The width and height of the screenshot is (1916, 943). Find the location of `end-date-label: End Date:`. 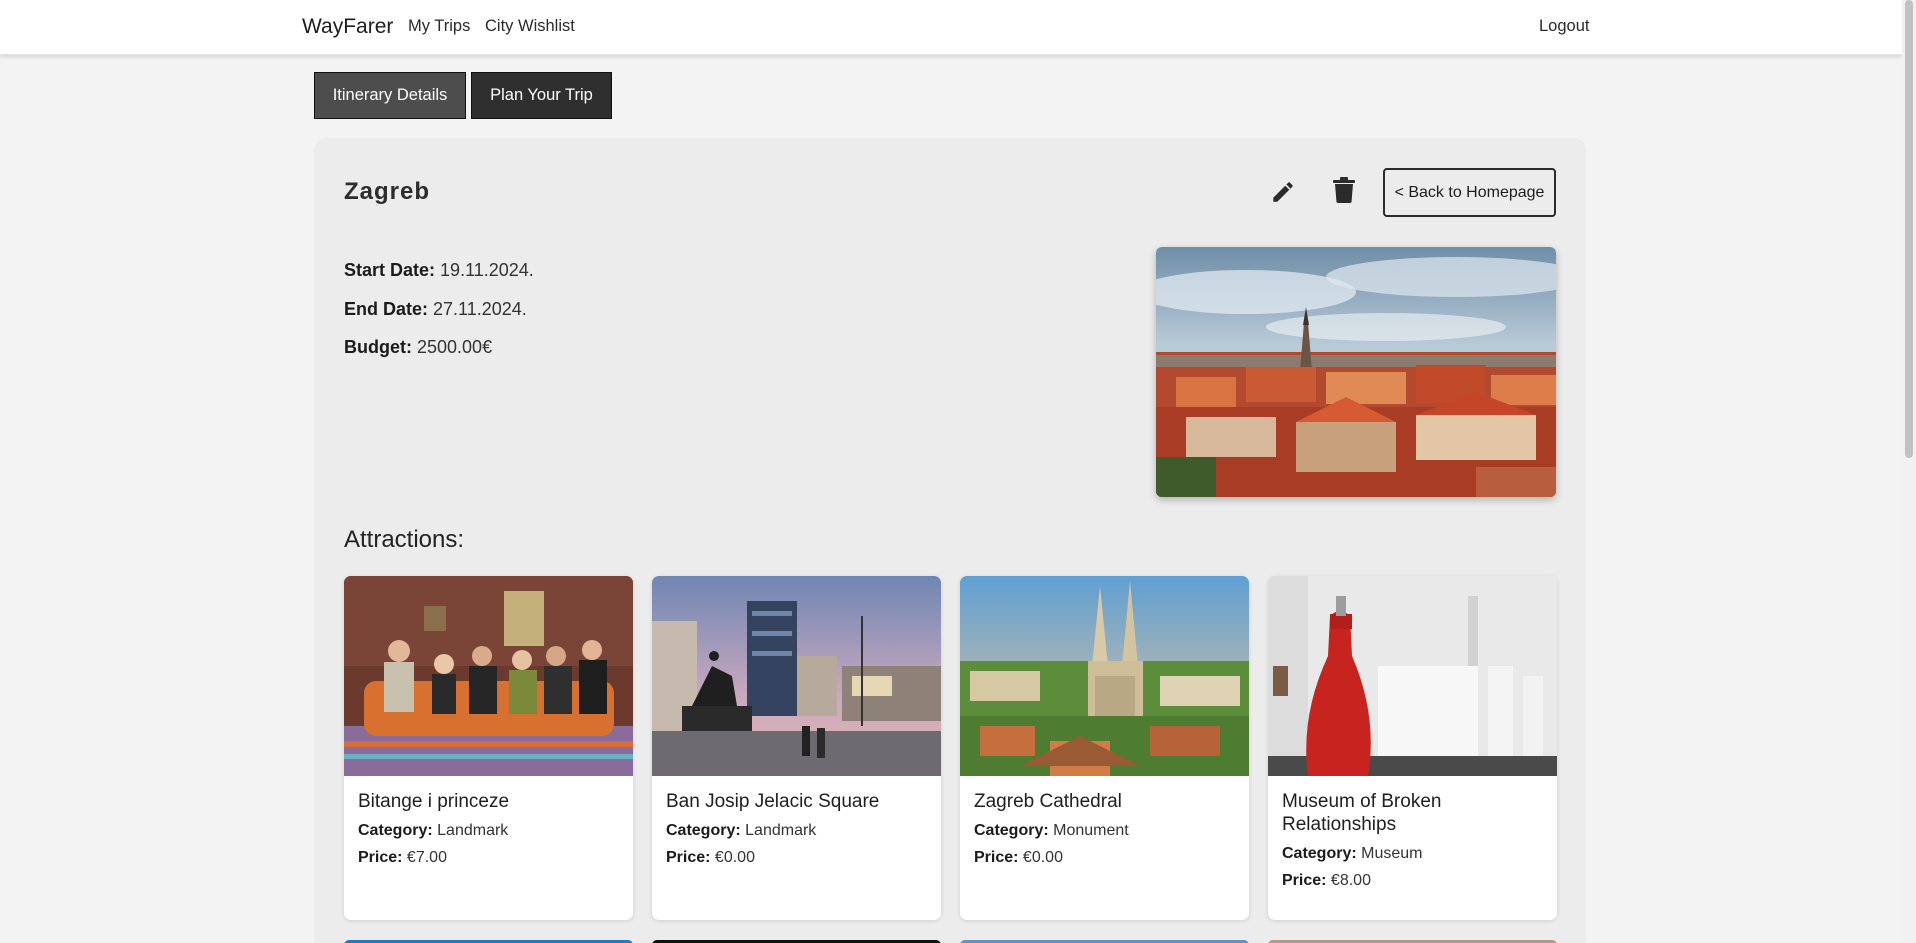

end-date-label: End Date: is located at coordinates (386, 309).